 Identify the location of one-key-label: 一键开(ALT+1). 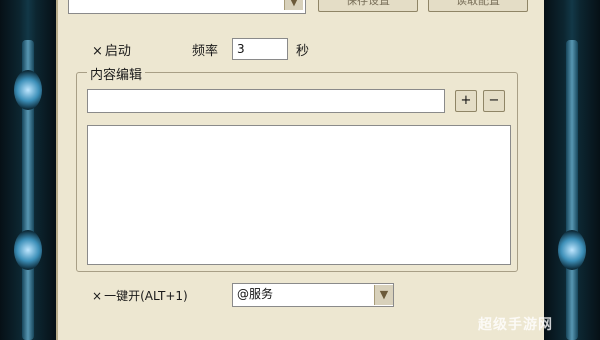
(146, 296).